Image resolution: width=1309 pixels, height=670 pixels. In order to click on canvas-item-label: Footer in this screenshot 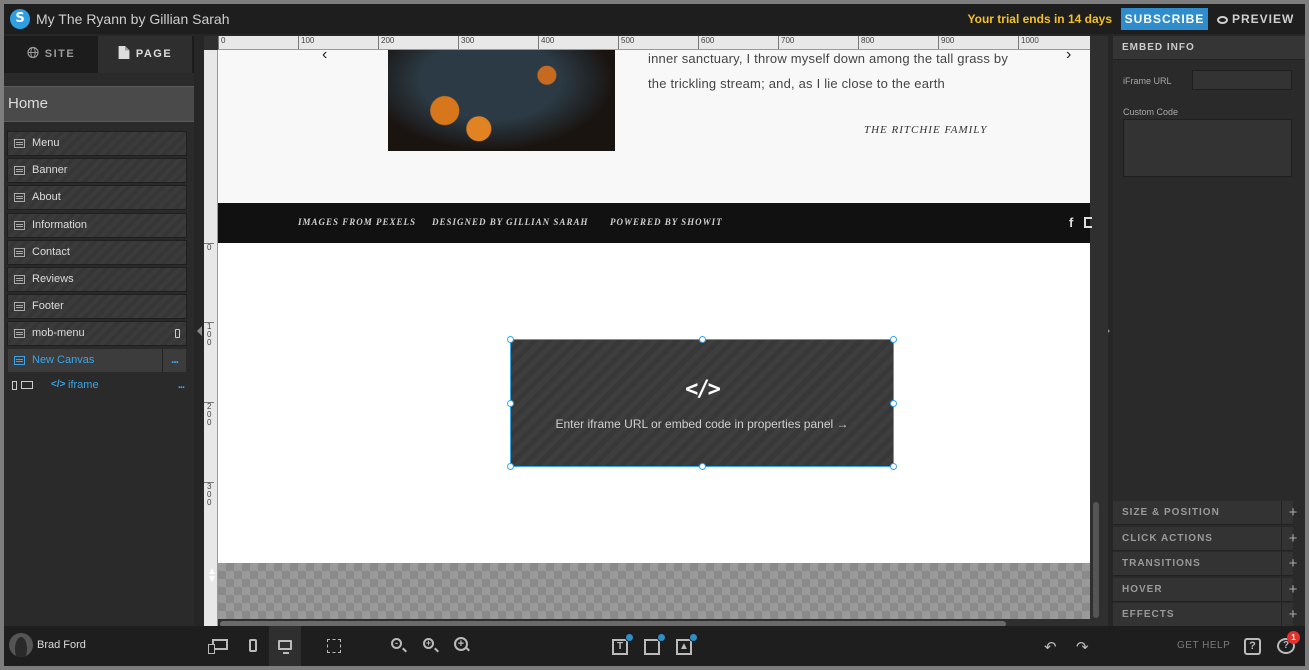, I will do `click(48, 306)`.